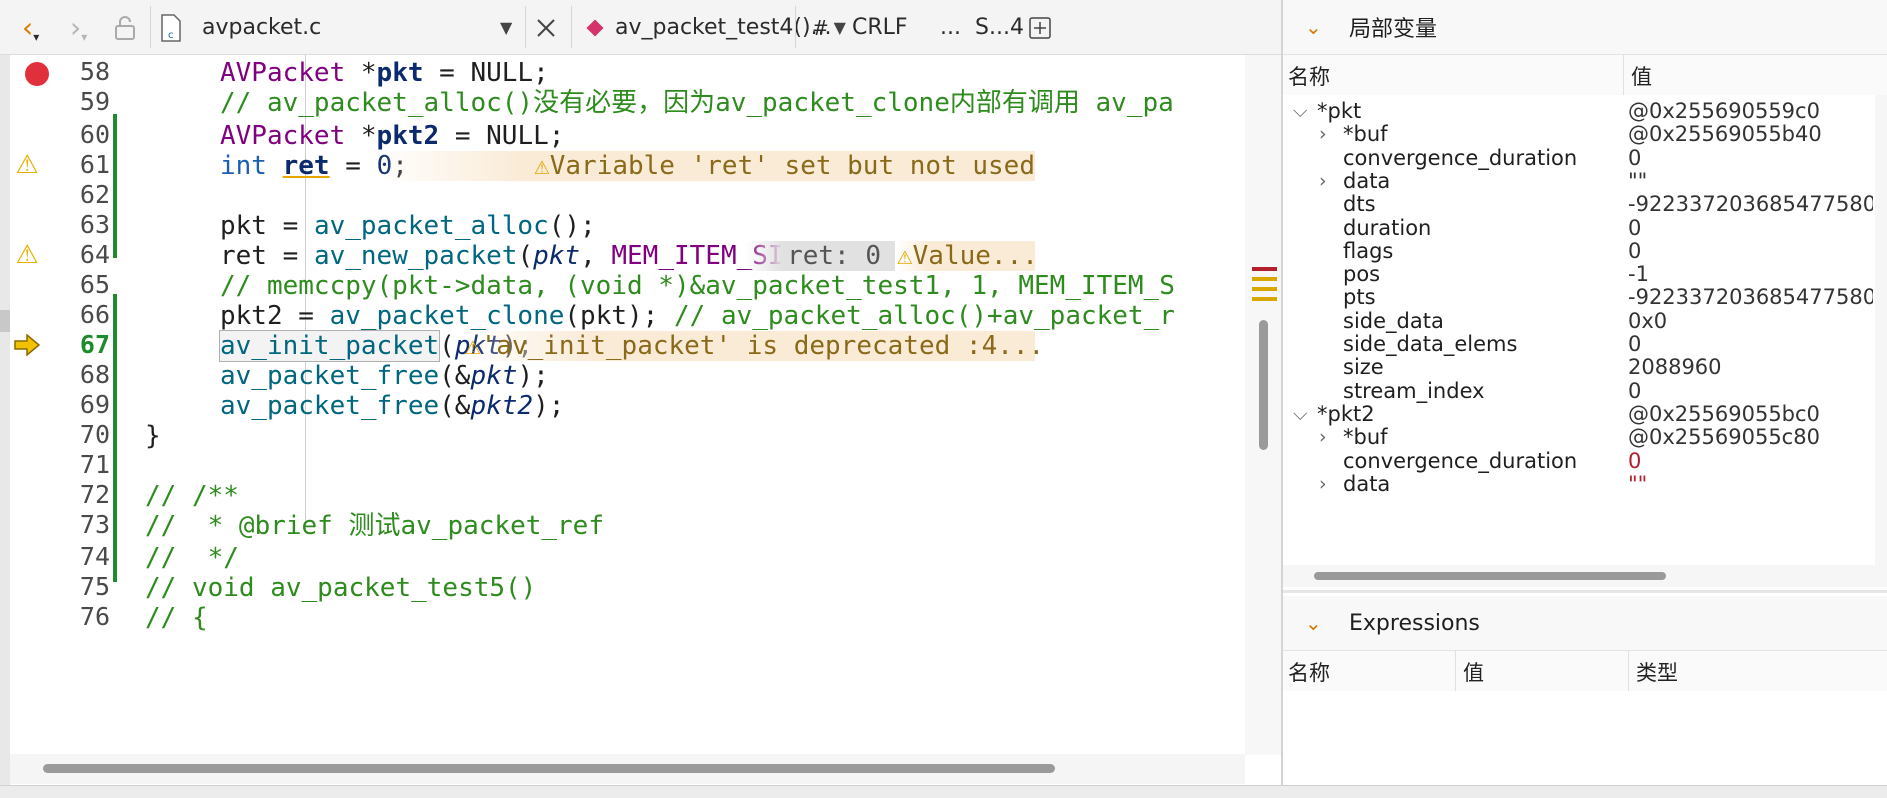 The height and width of the screenshot is (798, 1887). I want to click on file-dropdown-arrow: ▼, so click(506, 27).